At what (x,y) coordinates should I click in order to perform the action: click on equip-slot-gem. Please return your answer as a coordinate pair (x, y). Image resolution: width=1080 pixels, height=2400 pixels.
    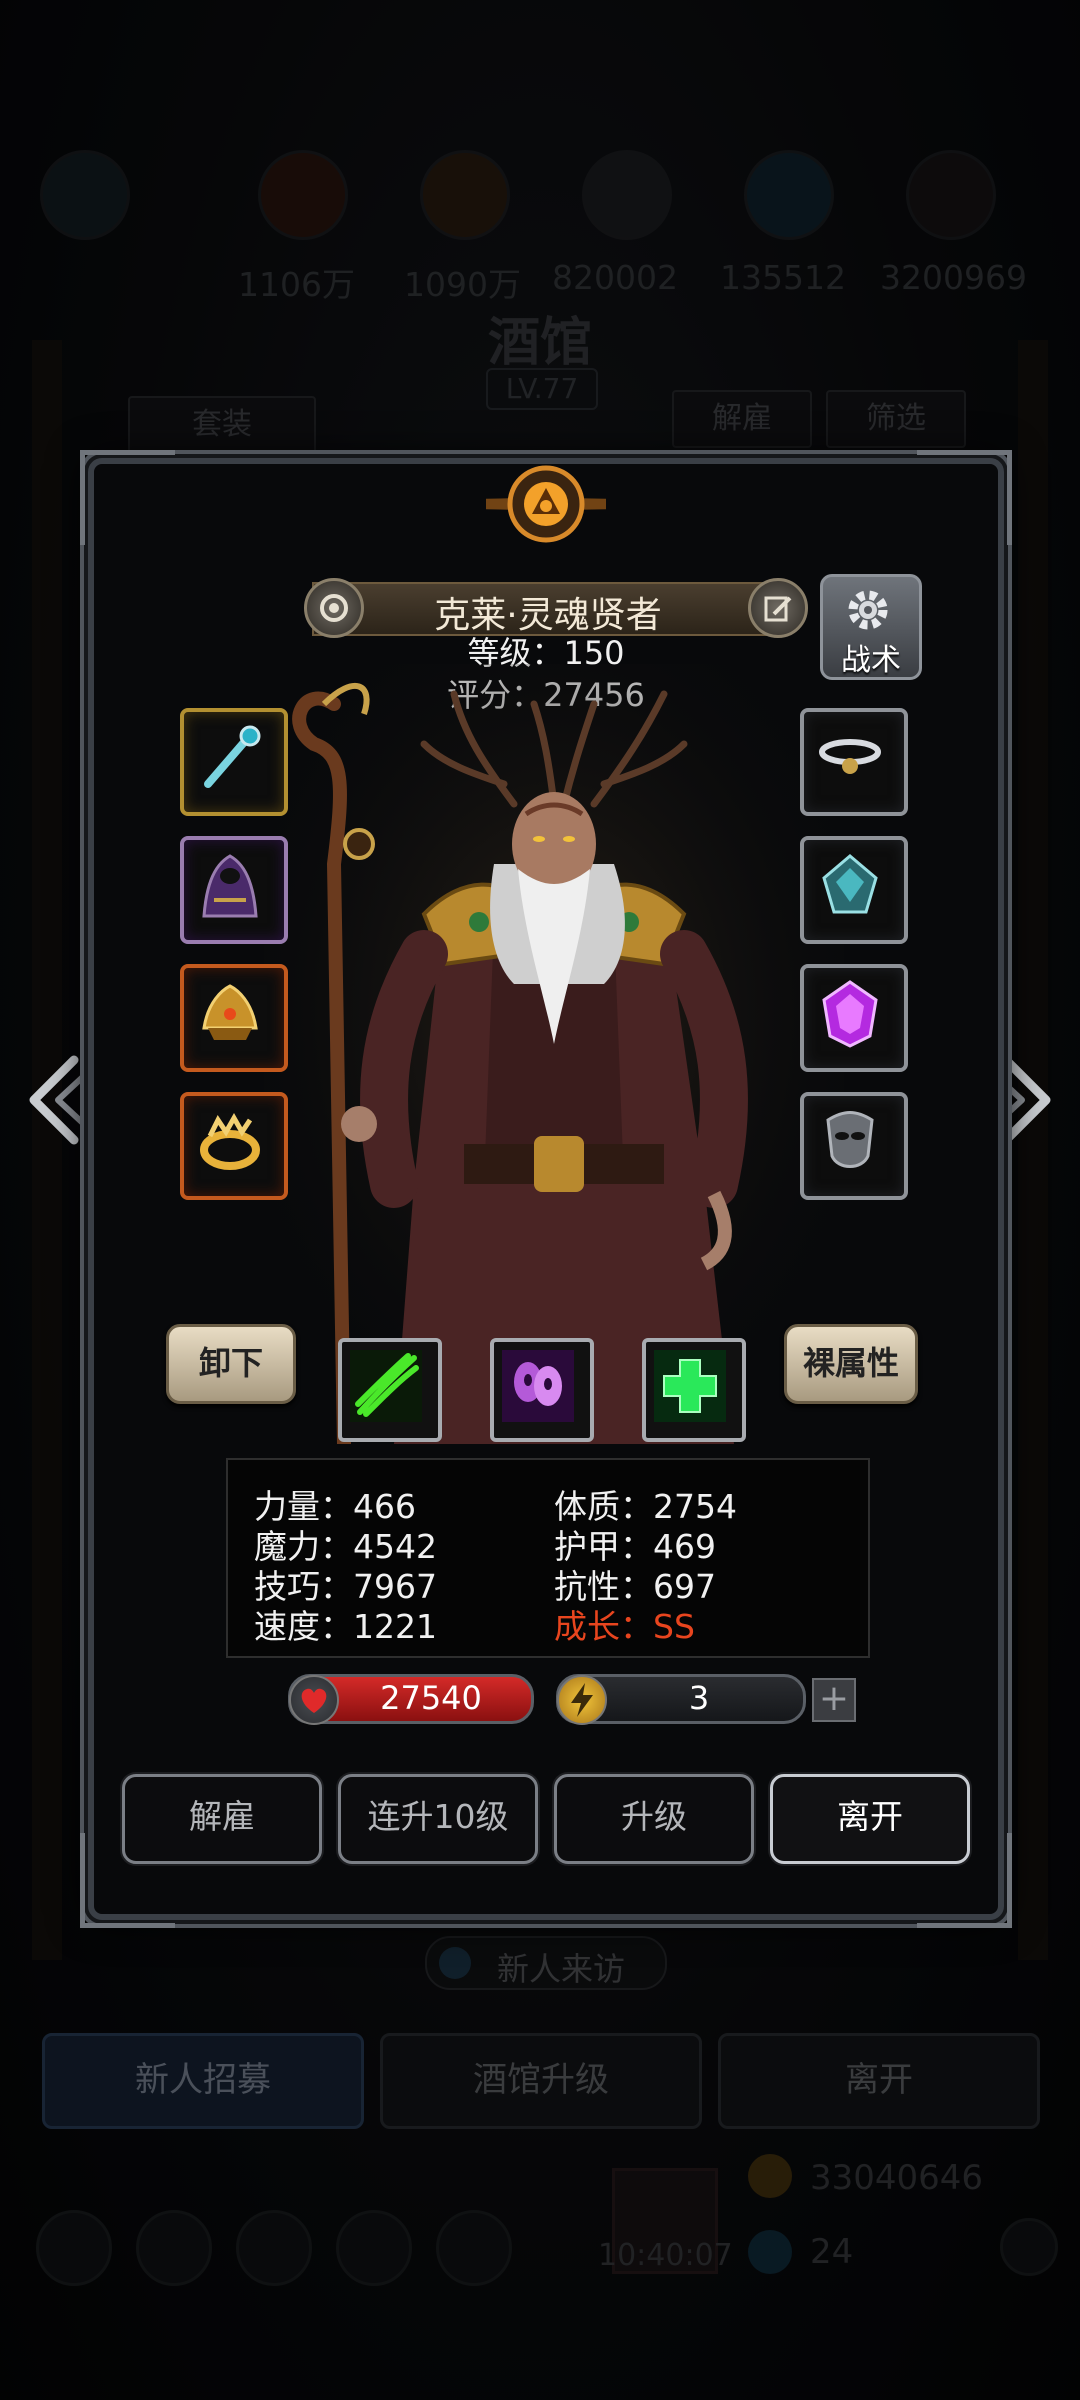
    Looking at the image, I should click on (854, 1018).